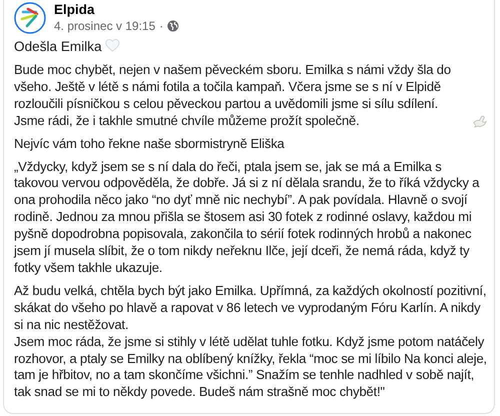  I want to click on post-paragraph: Nejvíc vám toho řekne naše sbormistryně Eliška, so click(149, 143).